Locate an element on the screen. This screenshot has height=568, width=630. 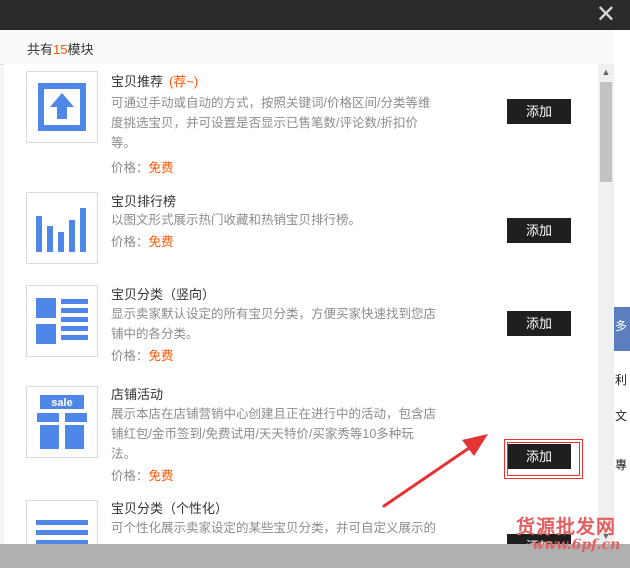
watermark-text: 货源批发网 is located at coordinates (566, 527).